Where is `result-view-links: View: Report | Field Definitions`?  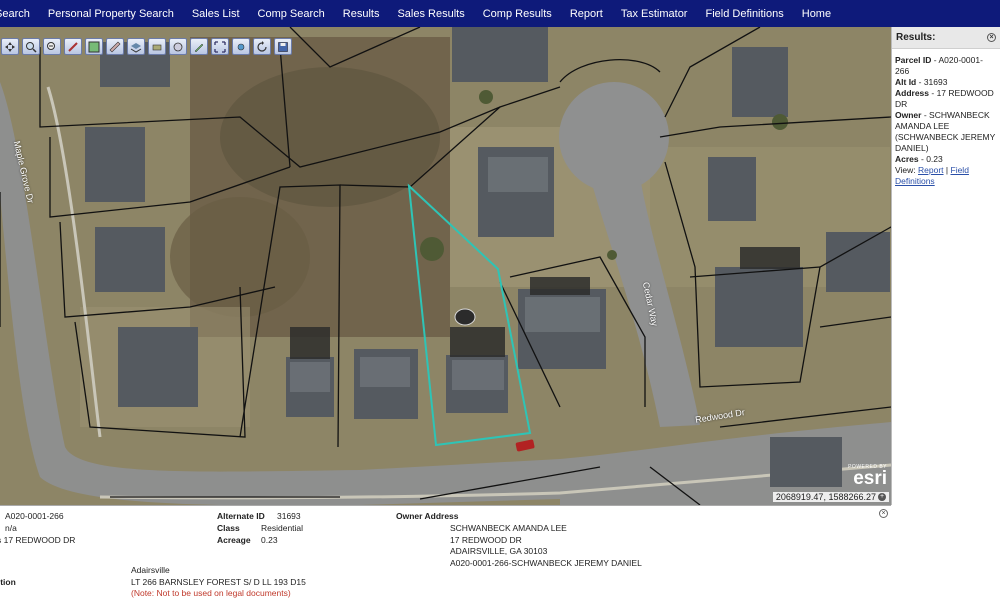
result-view-links: View: Report | Field Definitions is located at coordinates (946, 176).